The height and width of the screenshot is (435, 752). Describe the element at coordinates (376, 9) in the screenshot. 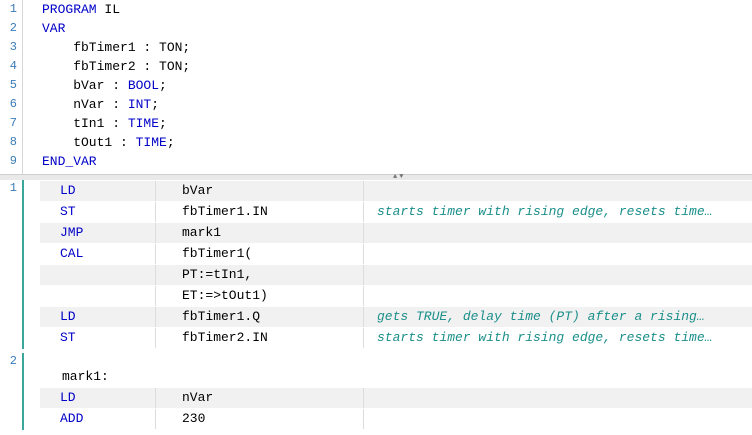

I see `declaration-line: 1 PROGRAM IL` at that location.